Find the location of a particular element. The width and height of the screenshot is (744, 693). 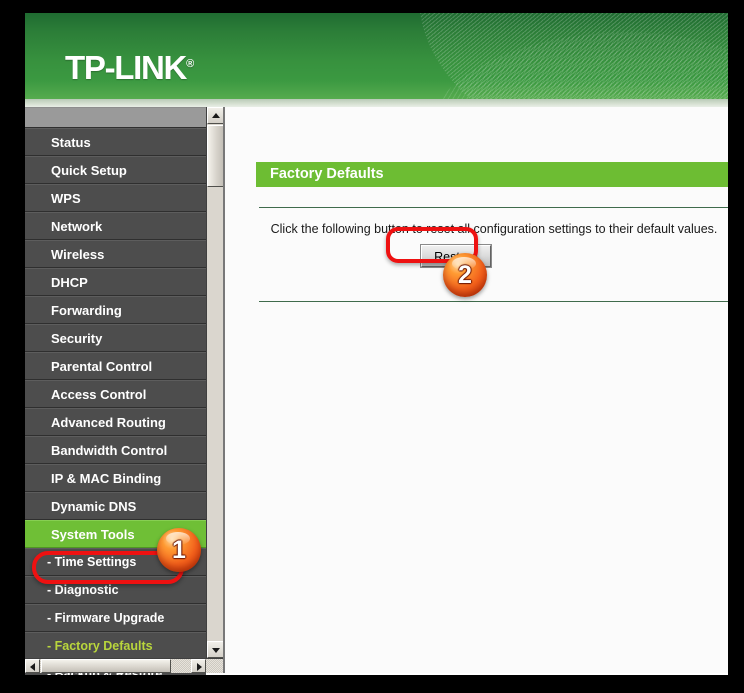

scrollbar-track is located at coordinates (215, 382).